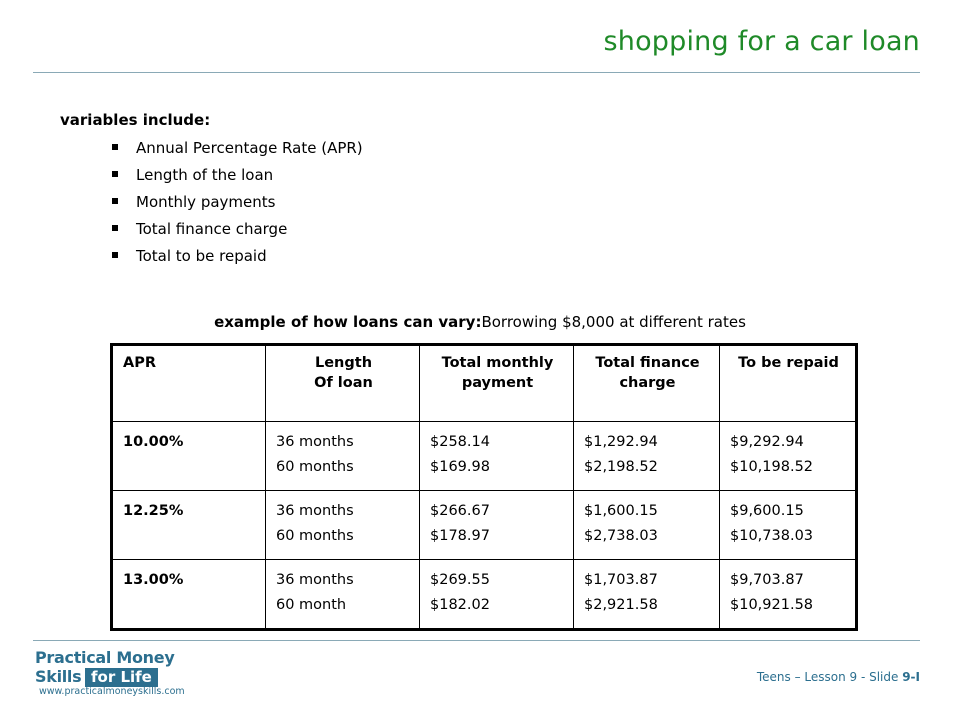 The height and width of the screenshot is (720, 960). Describe the element at coordinates (761, 41) in the screenshot. I see `slide-title: shopping for a car loan` at that location.